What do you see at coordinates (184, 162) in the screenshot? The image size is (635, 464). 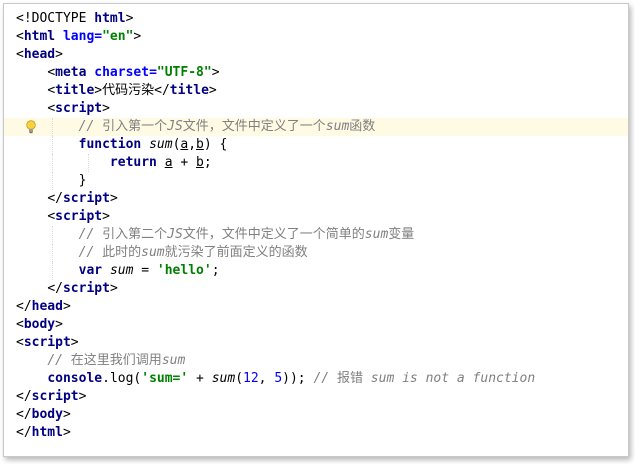 I see `code-token: +` at bounding box center [184, 162].